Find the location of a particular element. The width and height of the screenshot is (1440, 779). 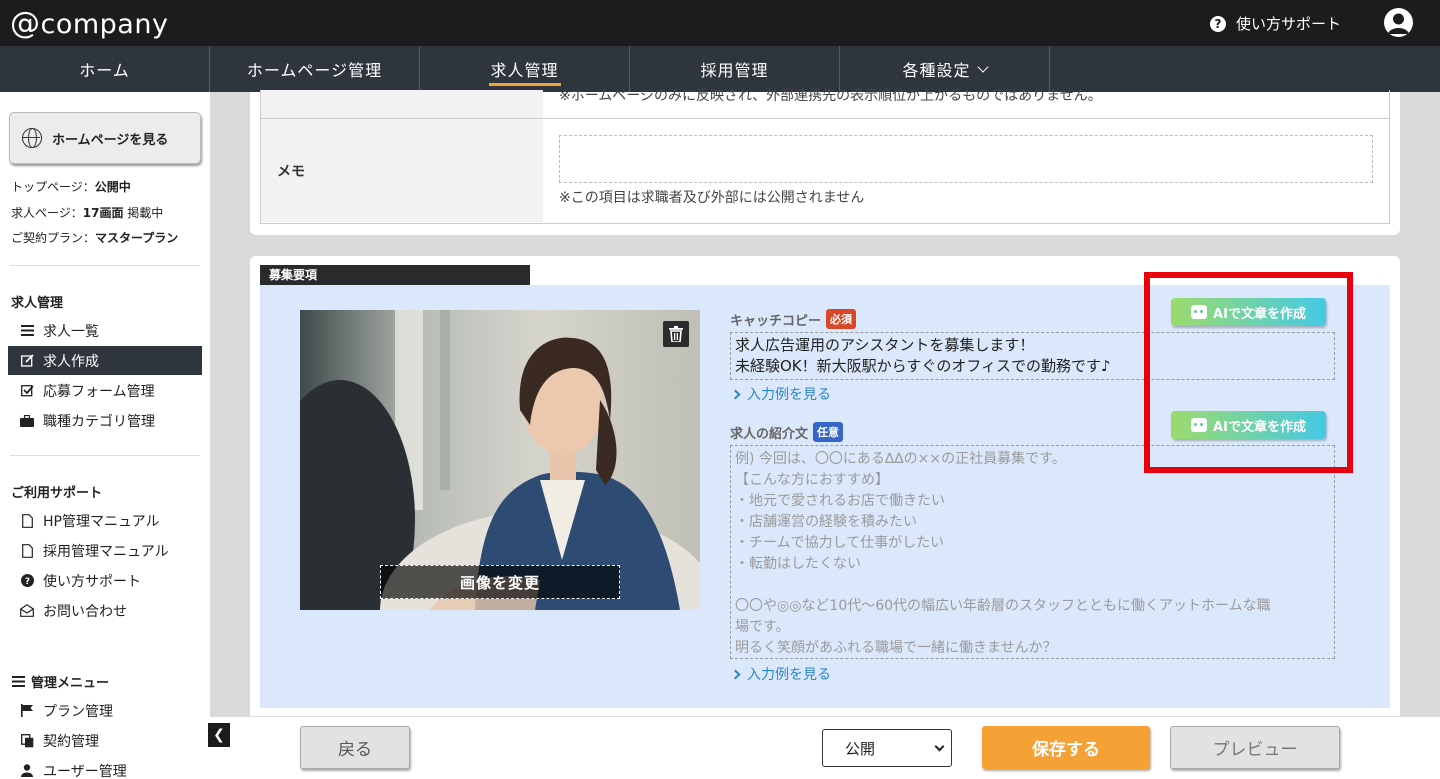

save-button: 保存する is located at coordinates (1066, 747).